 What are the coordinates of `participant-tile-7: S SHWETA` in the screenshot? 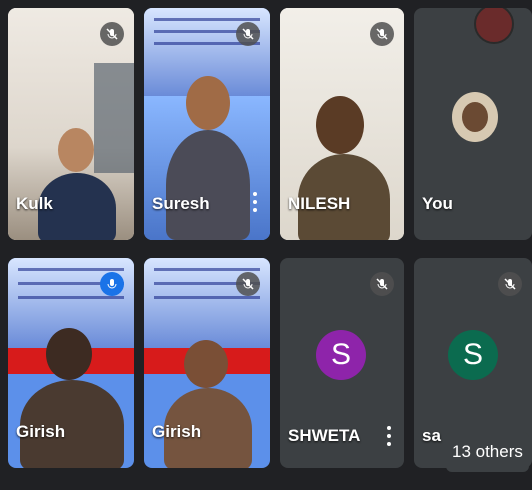 It's located at (342, 363).